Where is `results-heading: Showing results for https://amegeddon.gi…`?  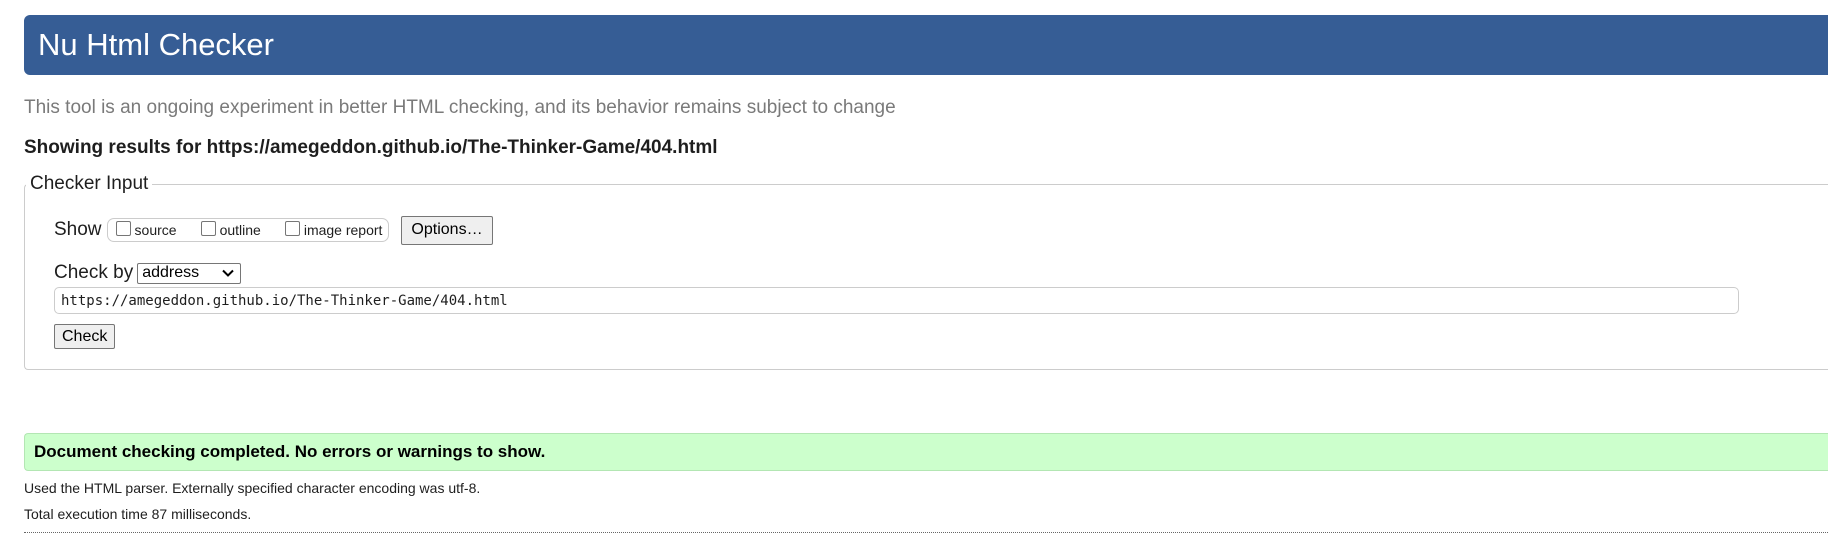 results-heading: Showing results for https://amegeddon.gi… is located at coordinates (371, 147).